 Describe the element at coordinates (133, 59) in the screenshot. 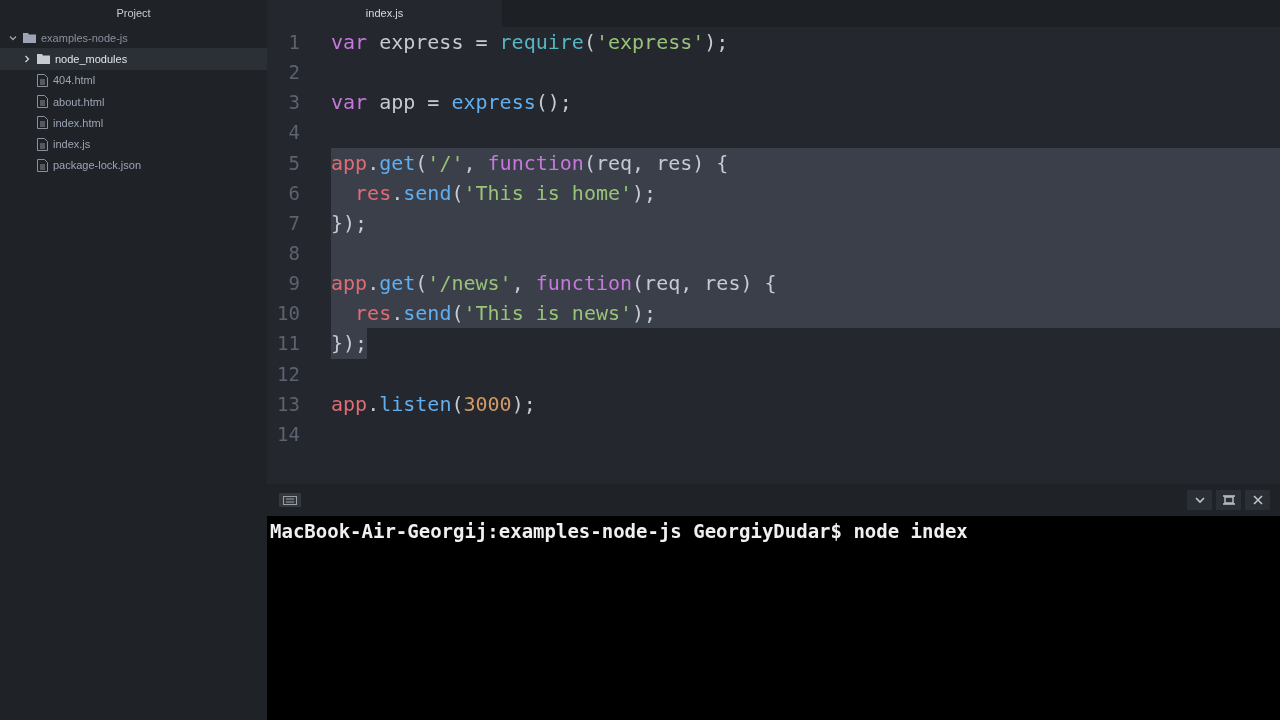

I see `tree-item: node_modules` at that location.